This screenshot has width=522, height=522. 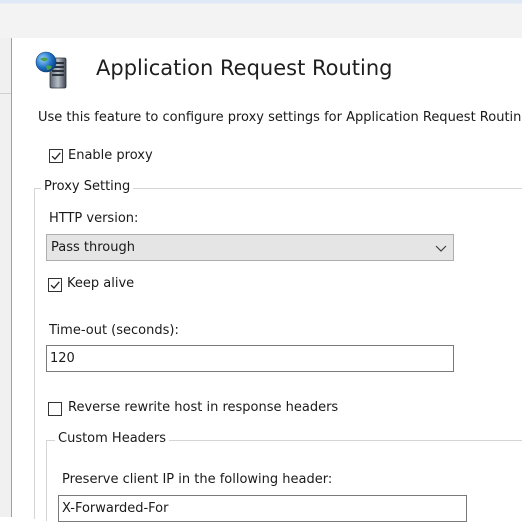 I want to click on timeout-field, so click(x=251, y=358).